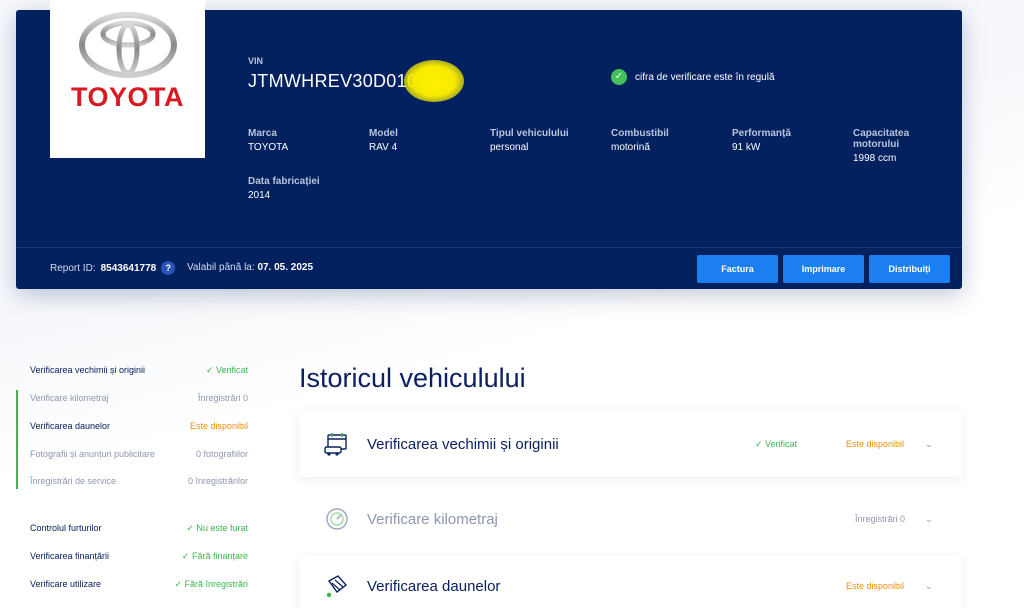  I want to click on sidebar-item-mileage: Verificare kilometraj Înregistrări 0, so click(132, 398).